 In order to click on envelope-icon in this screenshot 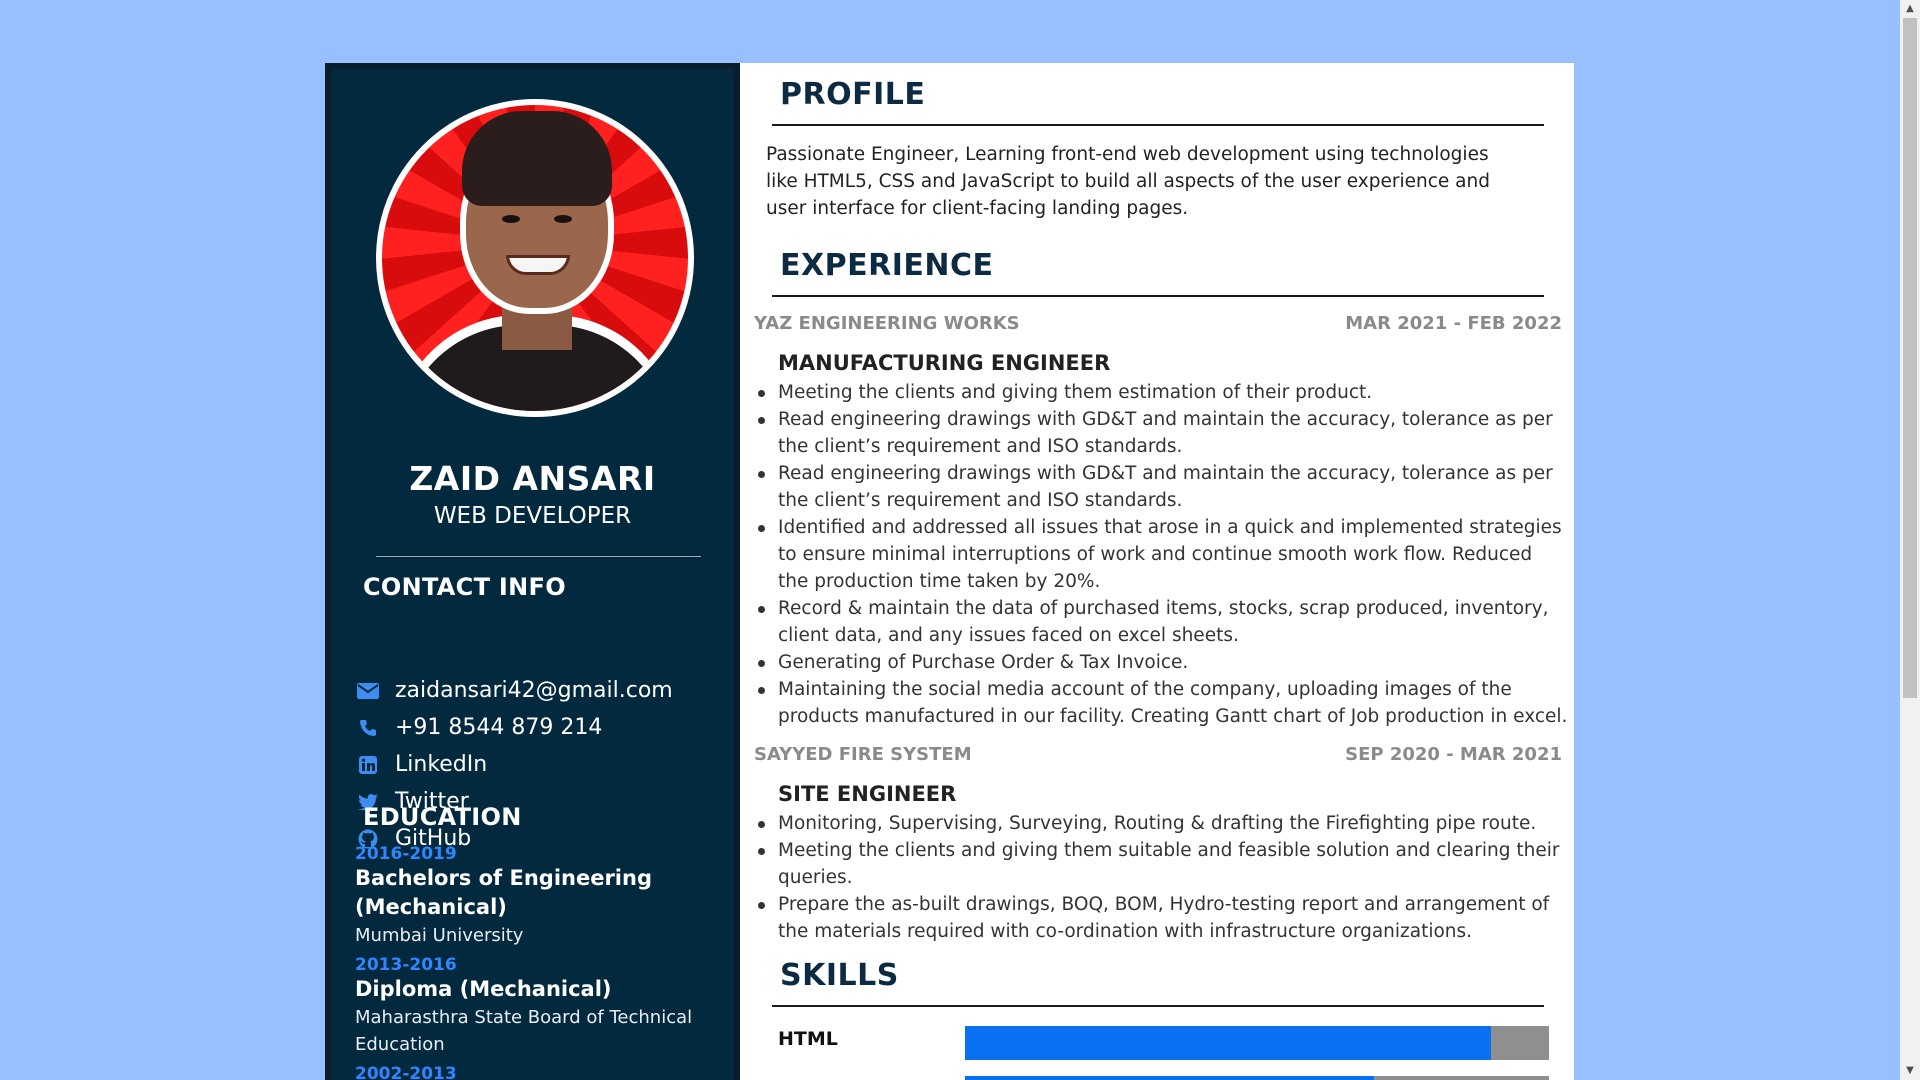, I will do `click(368, 691)`.